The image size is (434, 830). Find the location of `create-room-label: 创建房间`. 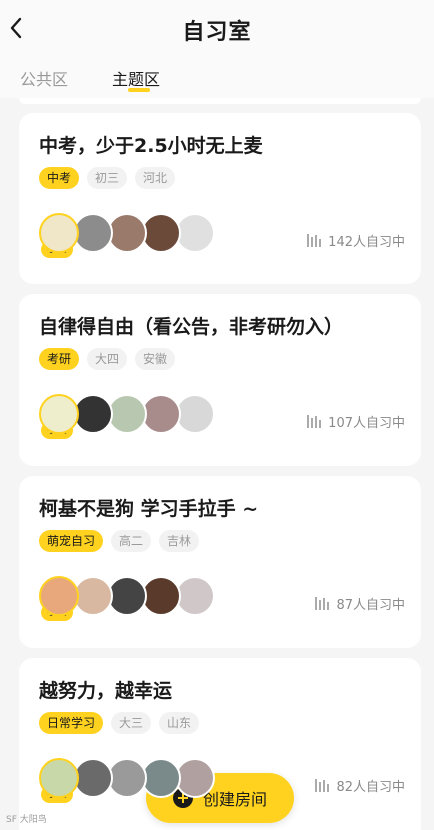

create-room-label: 创建房间 is located at coordinates (234, 799).